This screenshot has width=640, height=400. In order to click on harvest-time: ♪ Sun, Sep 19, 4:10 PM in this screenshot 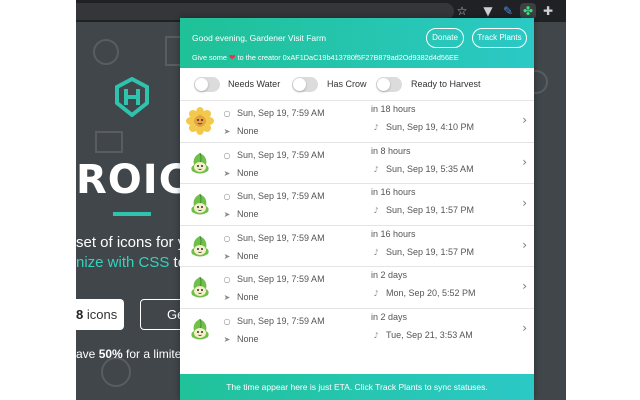, I will do `click(422, 127)`.